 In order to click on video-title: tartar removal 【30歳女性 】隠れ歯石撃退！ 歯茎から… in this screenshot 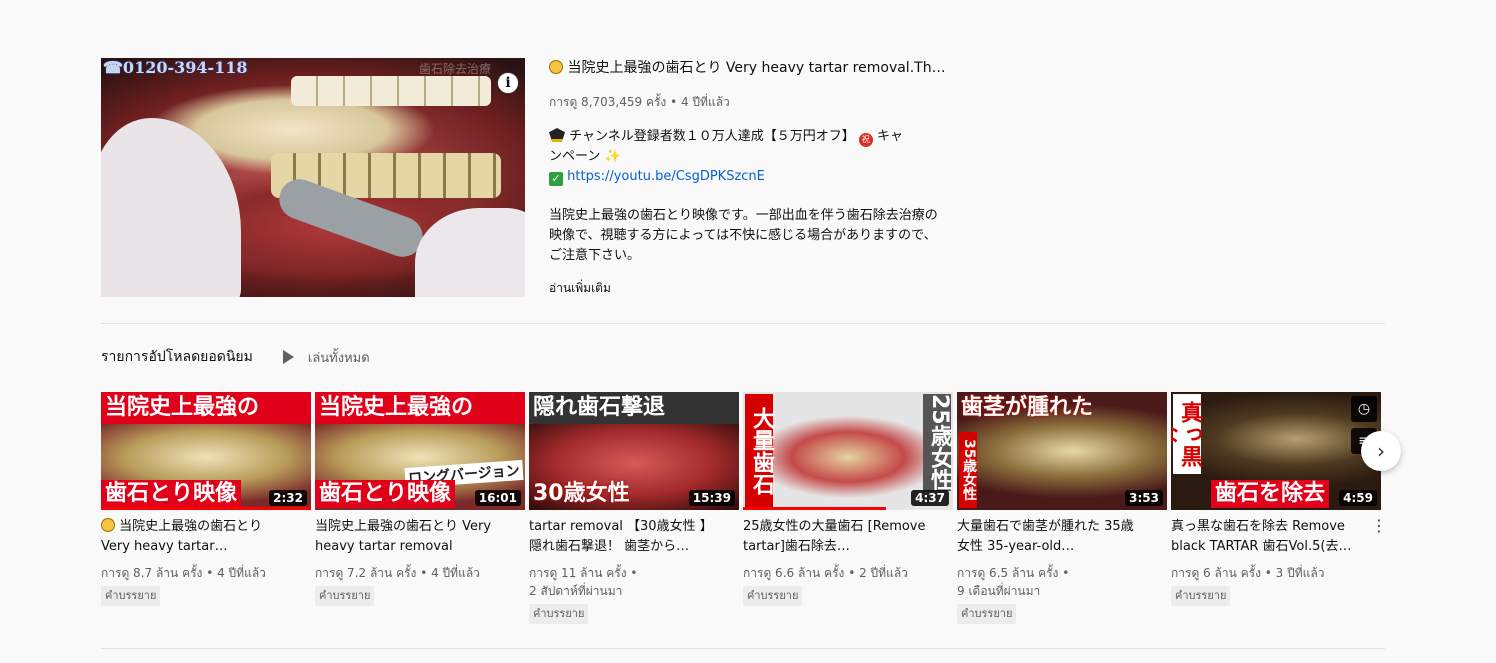, I will do `click(621, 537)`.